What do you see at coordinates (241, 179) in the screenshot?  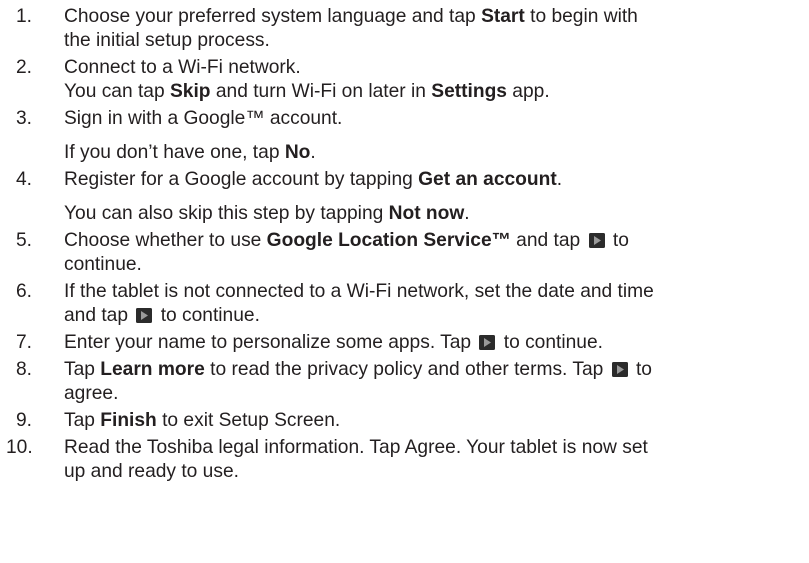 I see `text-run: Register for a Google account by tapping` at bounding box center [241, 179].